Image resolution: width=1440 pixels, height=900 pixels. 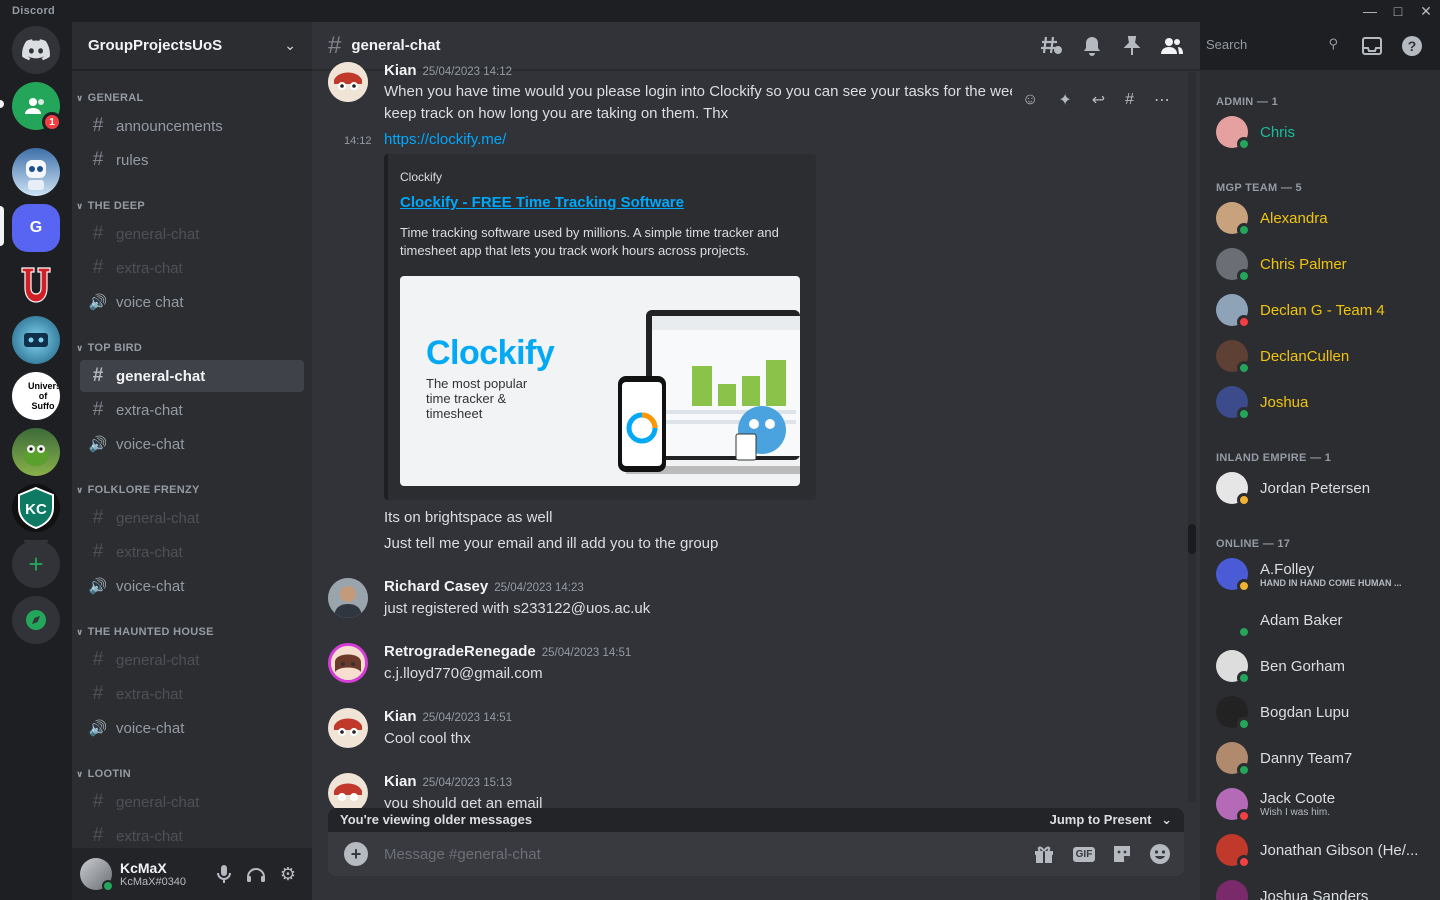 I want to click on scrollbar-thumb, so click(x=1192, y=539).